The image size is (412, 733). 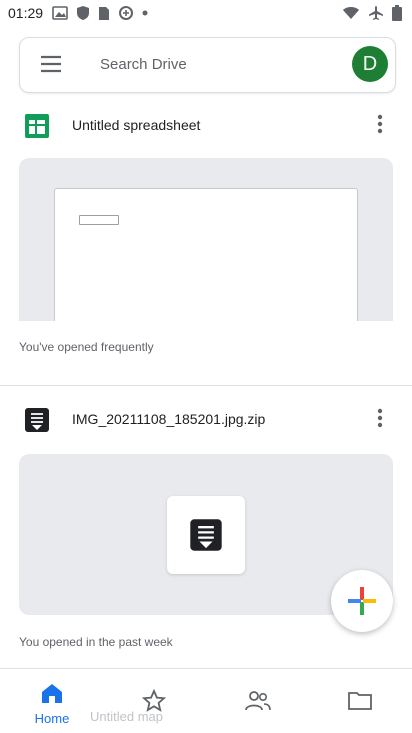 I want to click on folder-icon, so click(x=360, y=701).